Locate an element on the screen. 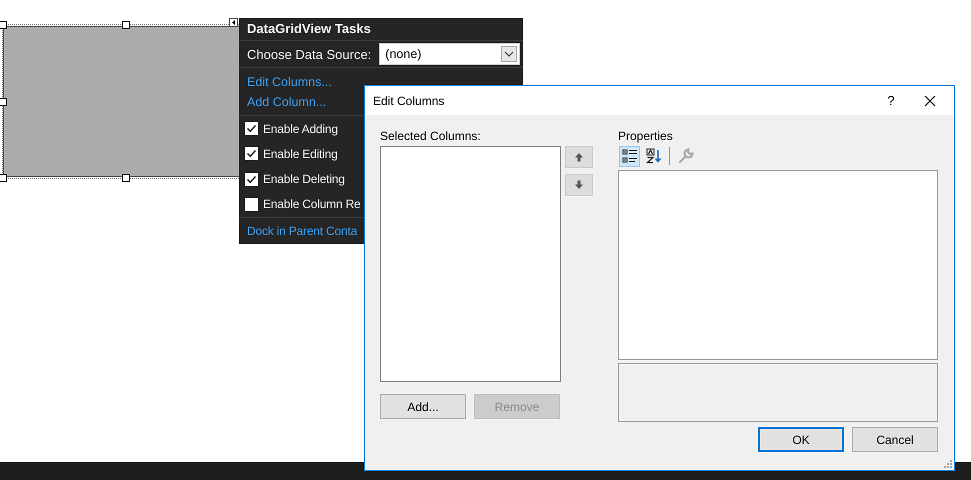 This screenshot has height=480, width=971. selected-columns-label: Selected Columns: is located at coordinates (431, 137).